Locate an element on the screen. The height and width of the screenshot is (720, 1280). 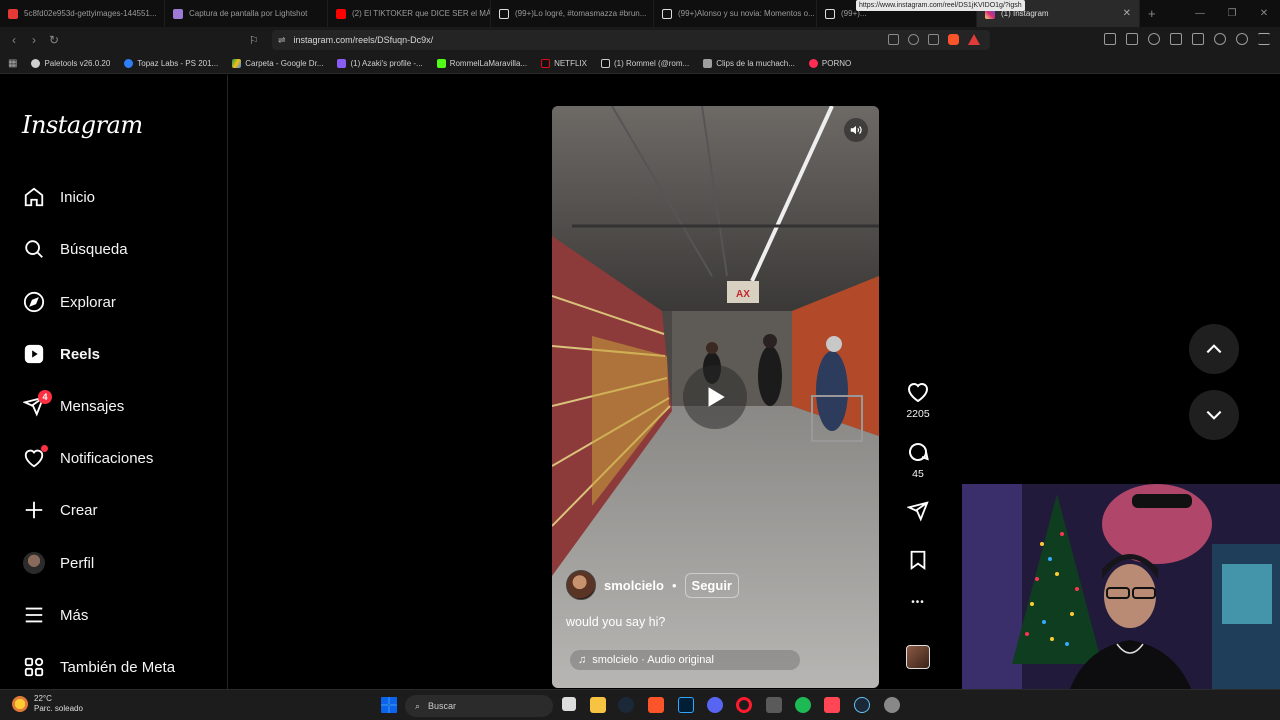
previous-reel-button is located at coordinates (1214, 349).